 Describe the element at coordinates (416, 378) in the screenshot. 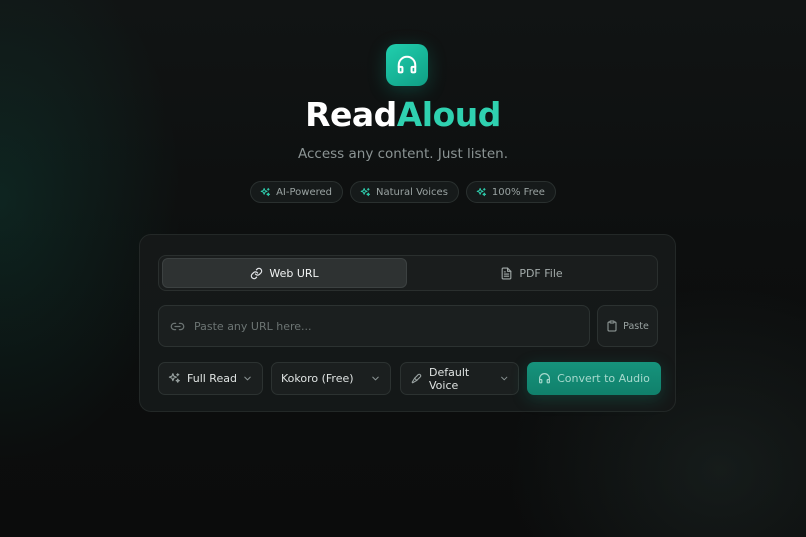

I see `mic-icon` at that location.